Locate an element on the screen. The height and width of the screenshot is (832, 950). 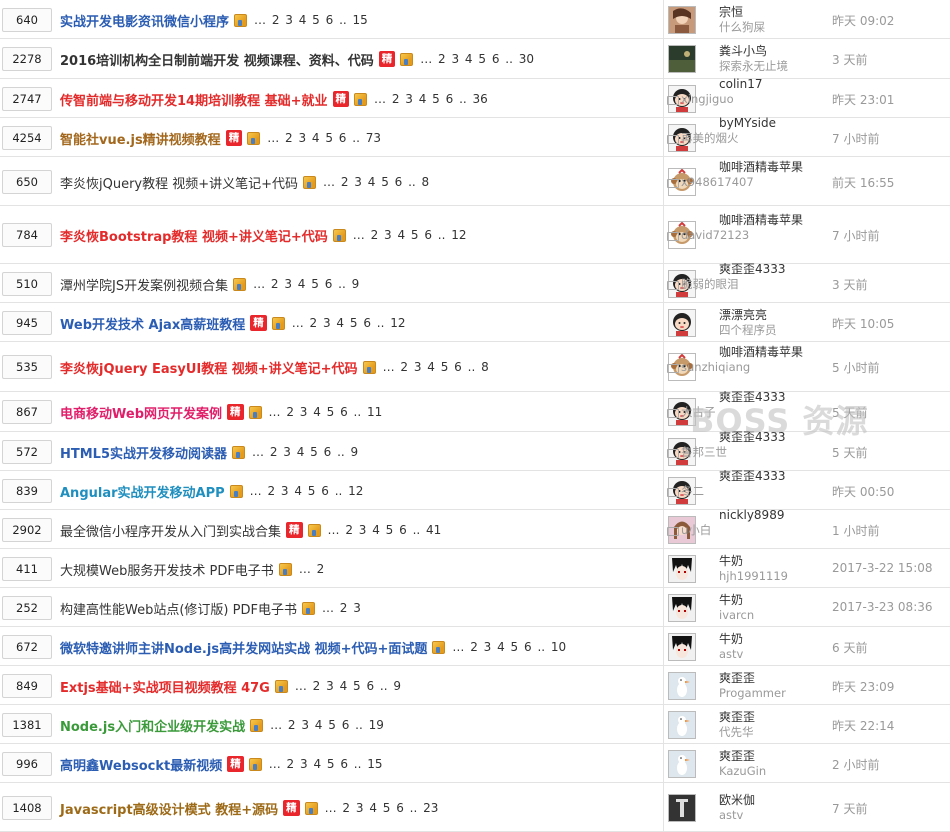
thread-title-link: Web开发技术 Ajax高薪班教程 is located at coordinates (152, 323).